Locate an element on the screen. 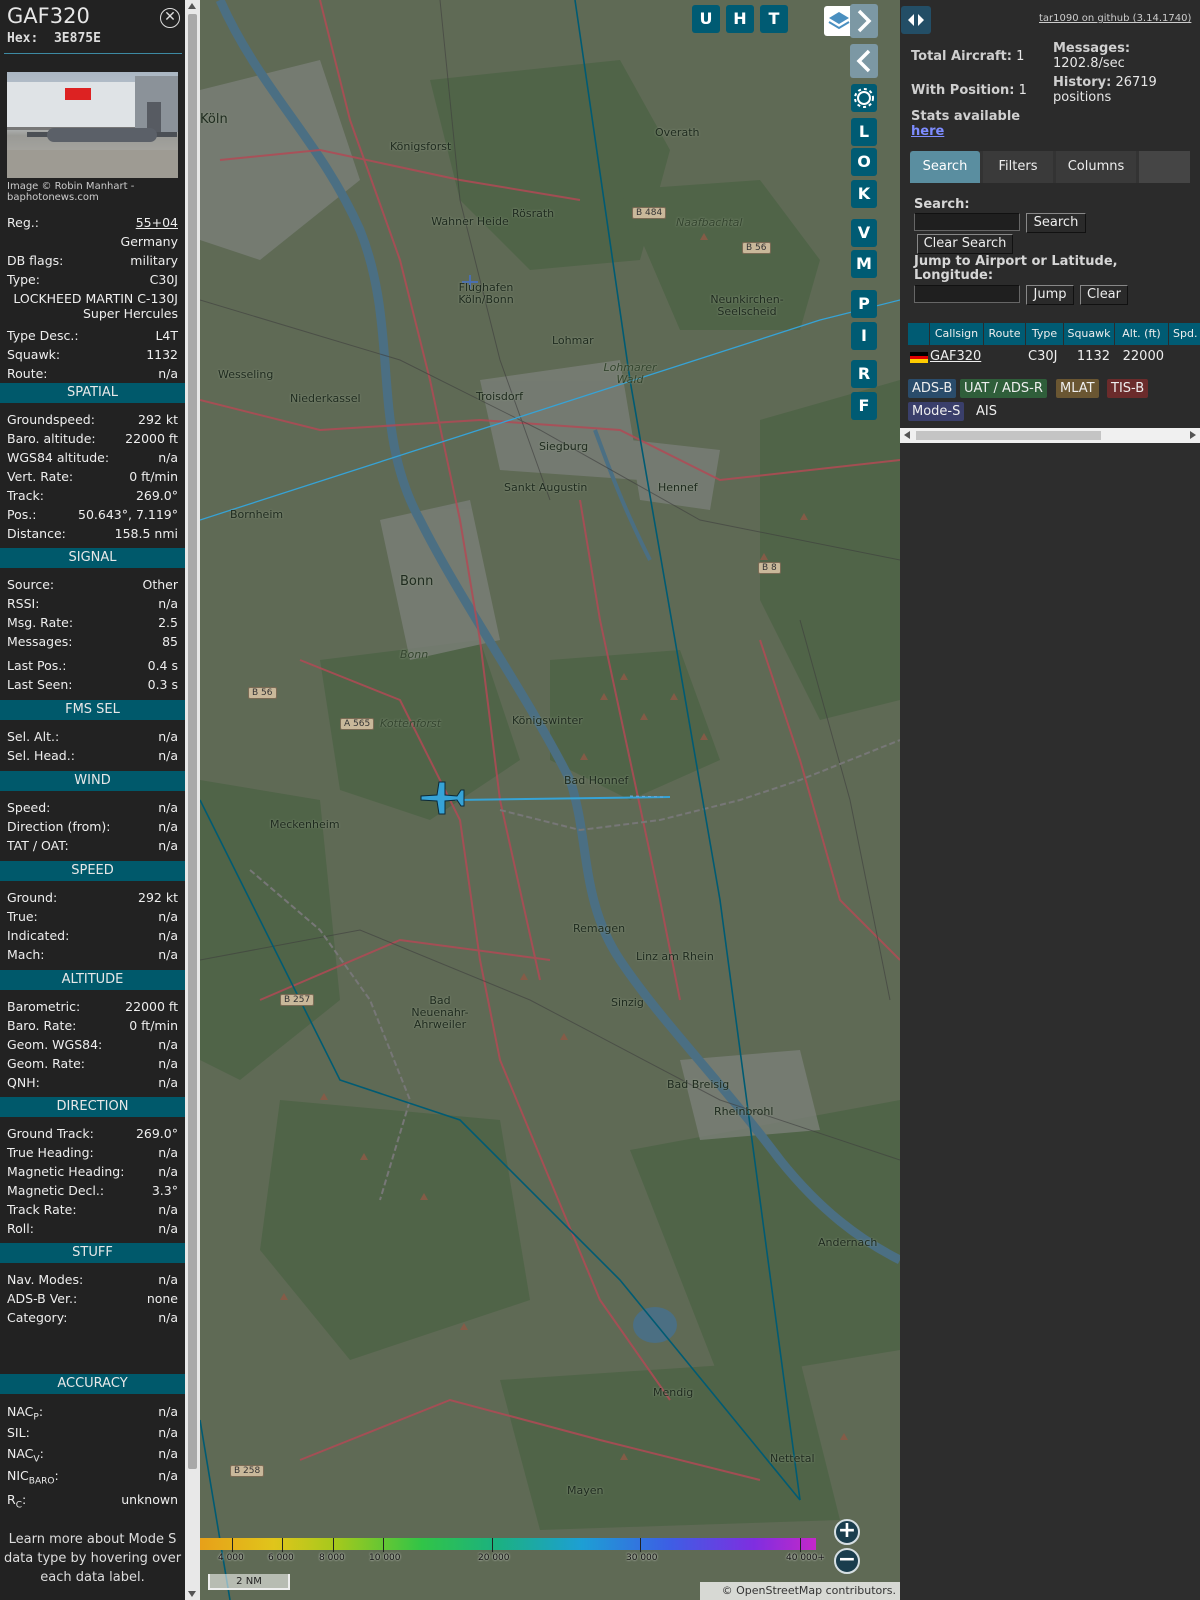 This screenshot has width=1200, height=1600. section-altitude: ALTITUDE is located at coordinates (92, 980).